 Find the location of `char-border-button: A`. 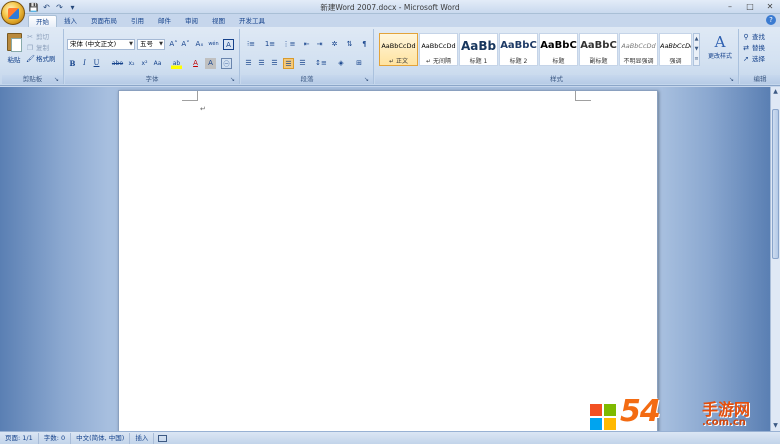

char-border-button: A is located at coordinates (228, 44).